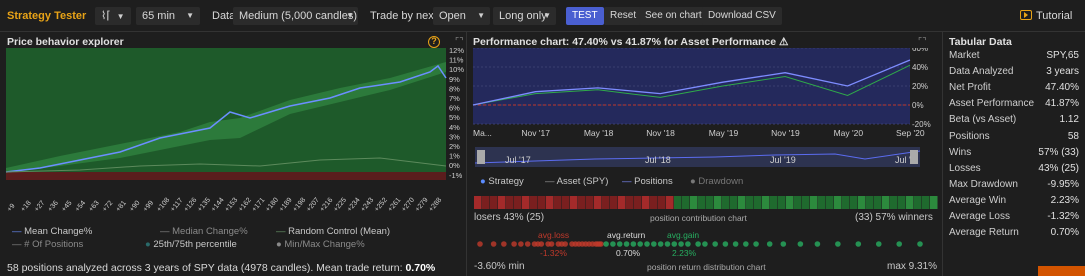 The height and width of the screenshot is (276, 1085). Describe the element at coordinates (964, 55) in the screenshot. I see `table-key: Market` at that location.